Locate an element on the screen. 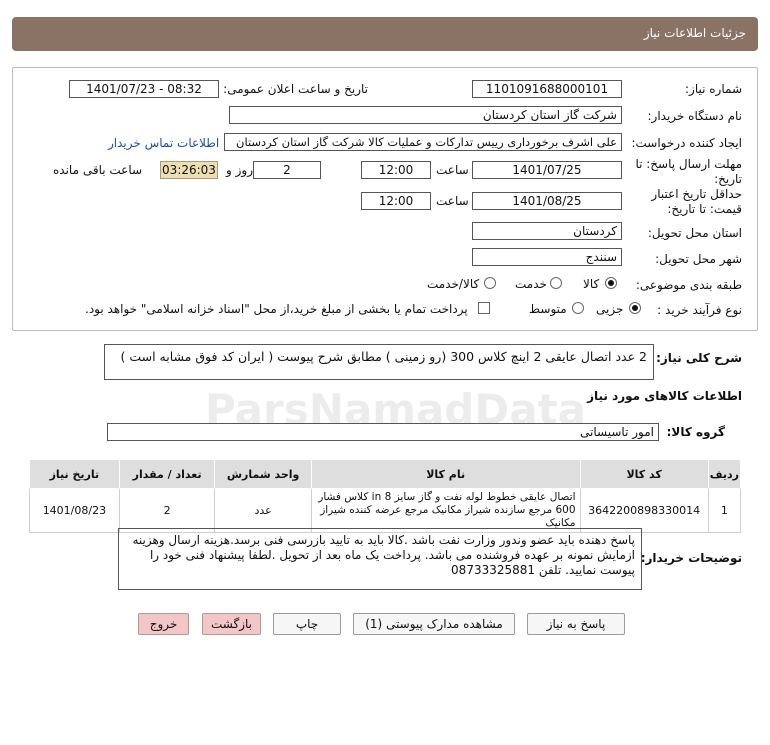 The width and height of the screenshot is (770, 745). remaining-time-field: 03:26:03 is located at coordinates (189, 170).